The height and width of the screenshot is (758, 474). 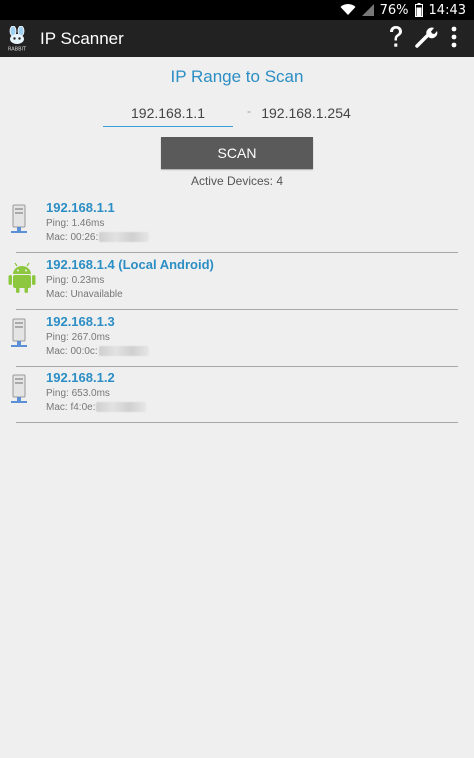 I want to click on device-ip: 192.168.1.2, so click(x=80, y=377).